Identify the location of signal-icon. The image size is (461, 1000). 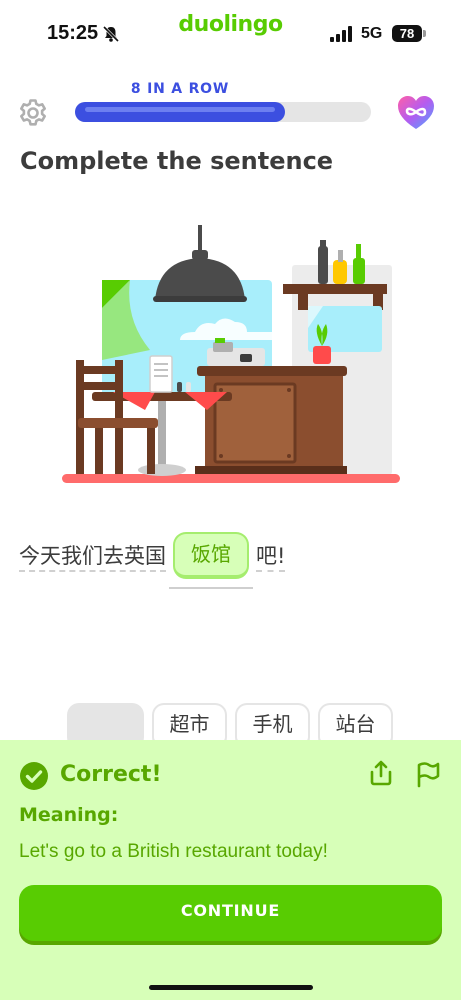
(341, 34).